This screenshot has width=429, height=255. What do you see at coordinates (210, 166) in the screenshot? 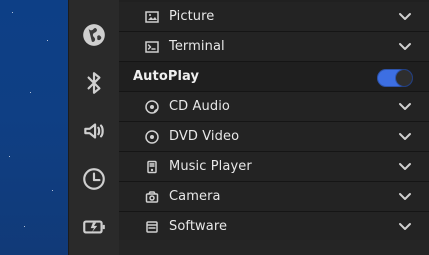
I see `list-row-label: Music Player` at bounding box center [210, 166].